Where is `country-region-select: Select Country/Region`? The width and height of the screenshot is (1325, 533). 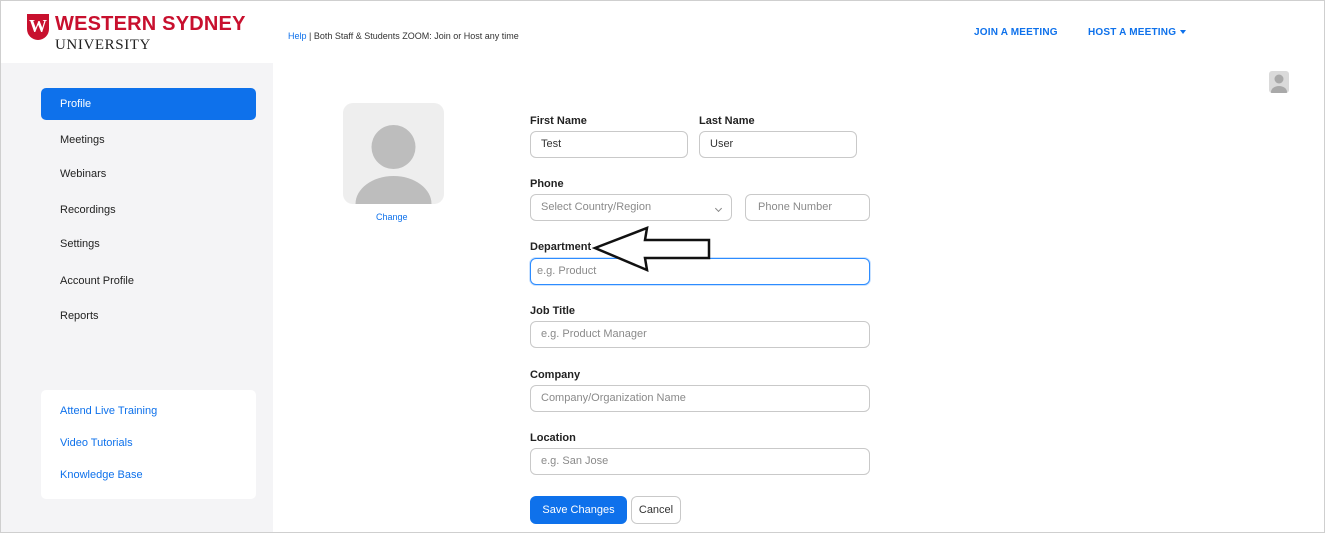 country-region-select: Select Country/Region is located at coordinates (631, 207).